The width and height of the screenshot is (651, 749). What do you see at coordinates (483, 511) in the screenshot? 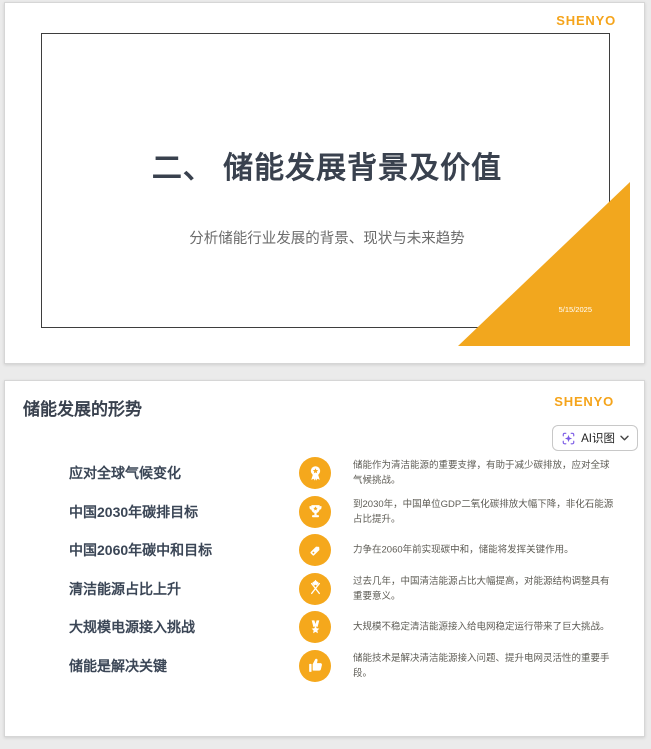
I see `item-description: 到2030年，中国单位GDP二氧化碳排放大幅下降，非化石能源占比提升。` at bounding box center [483, 511].